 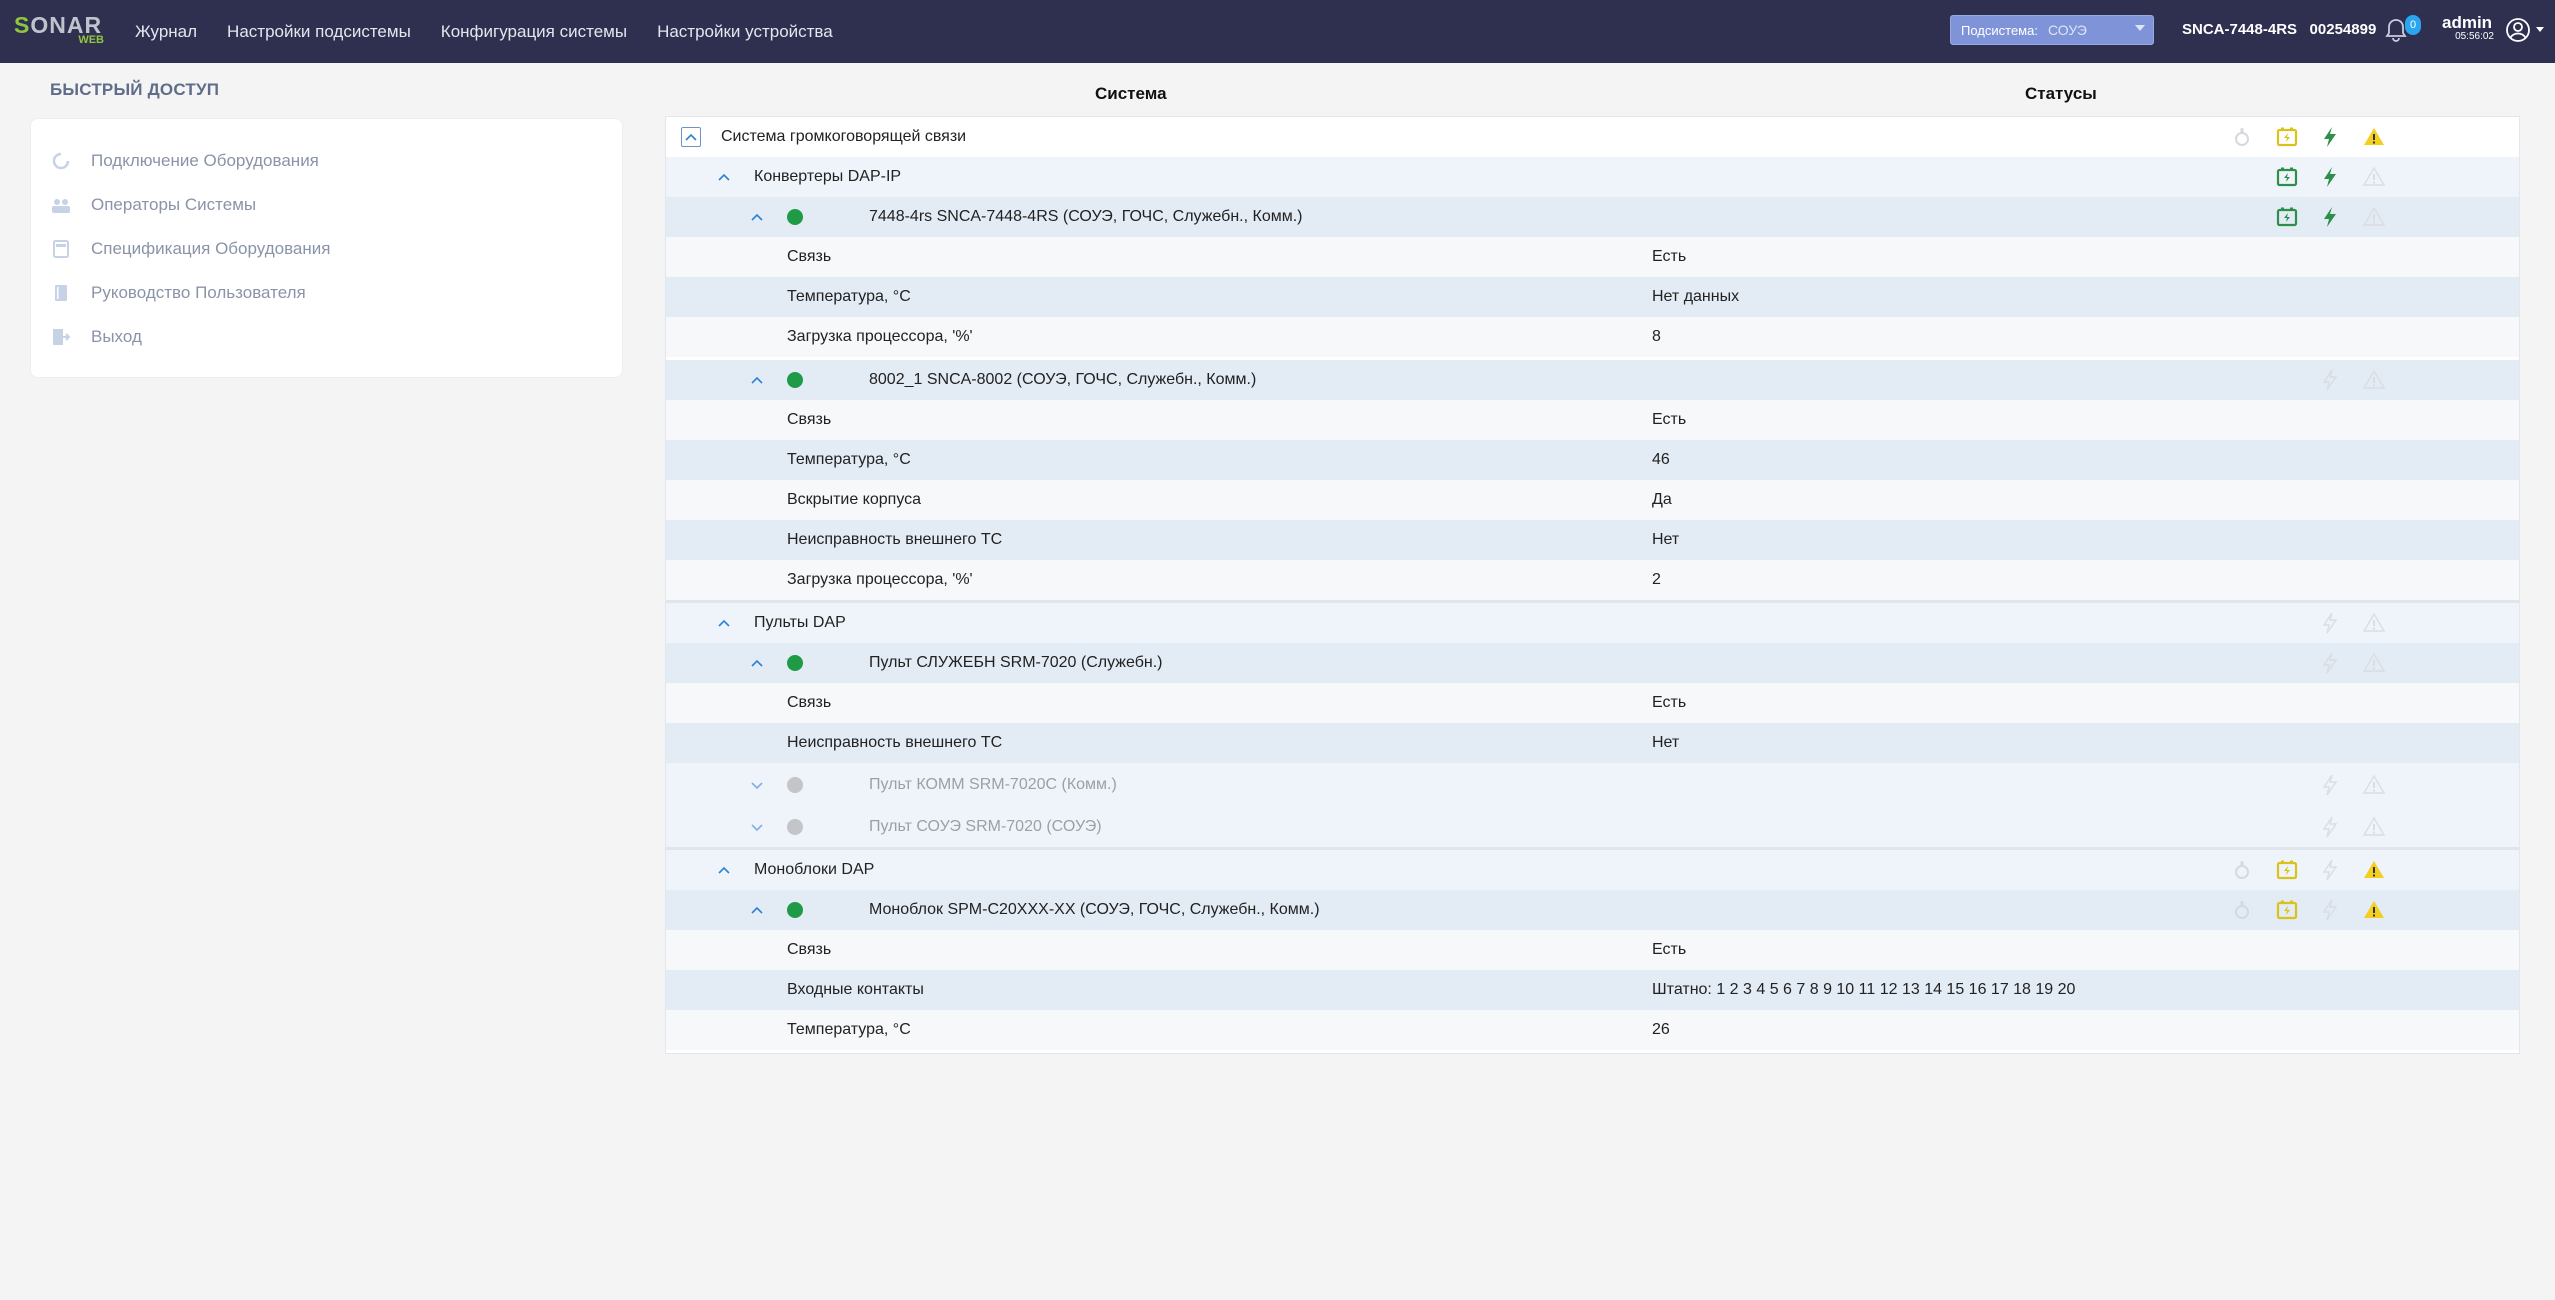 What do you see at coordinates (1592, 137) in the screenshot?
I see `tree-root-row: Система громкоговорящей связи` at bounding box center [1592, 137].